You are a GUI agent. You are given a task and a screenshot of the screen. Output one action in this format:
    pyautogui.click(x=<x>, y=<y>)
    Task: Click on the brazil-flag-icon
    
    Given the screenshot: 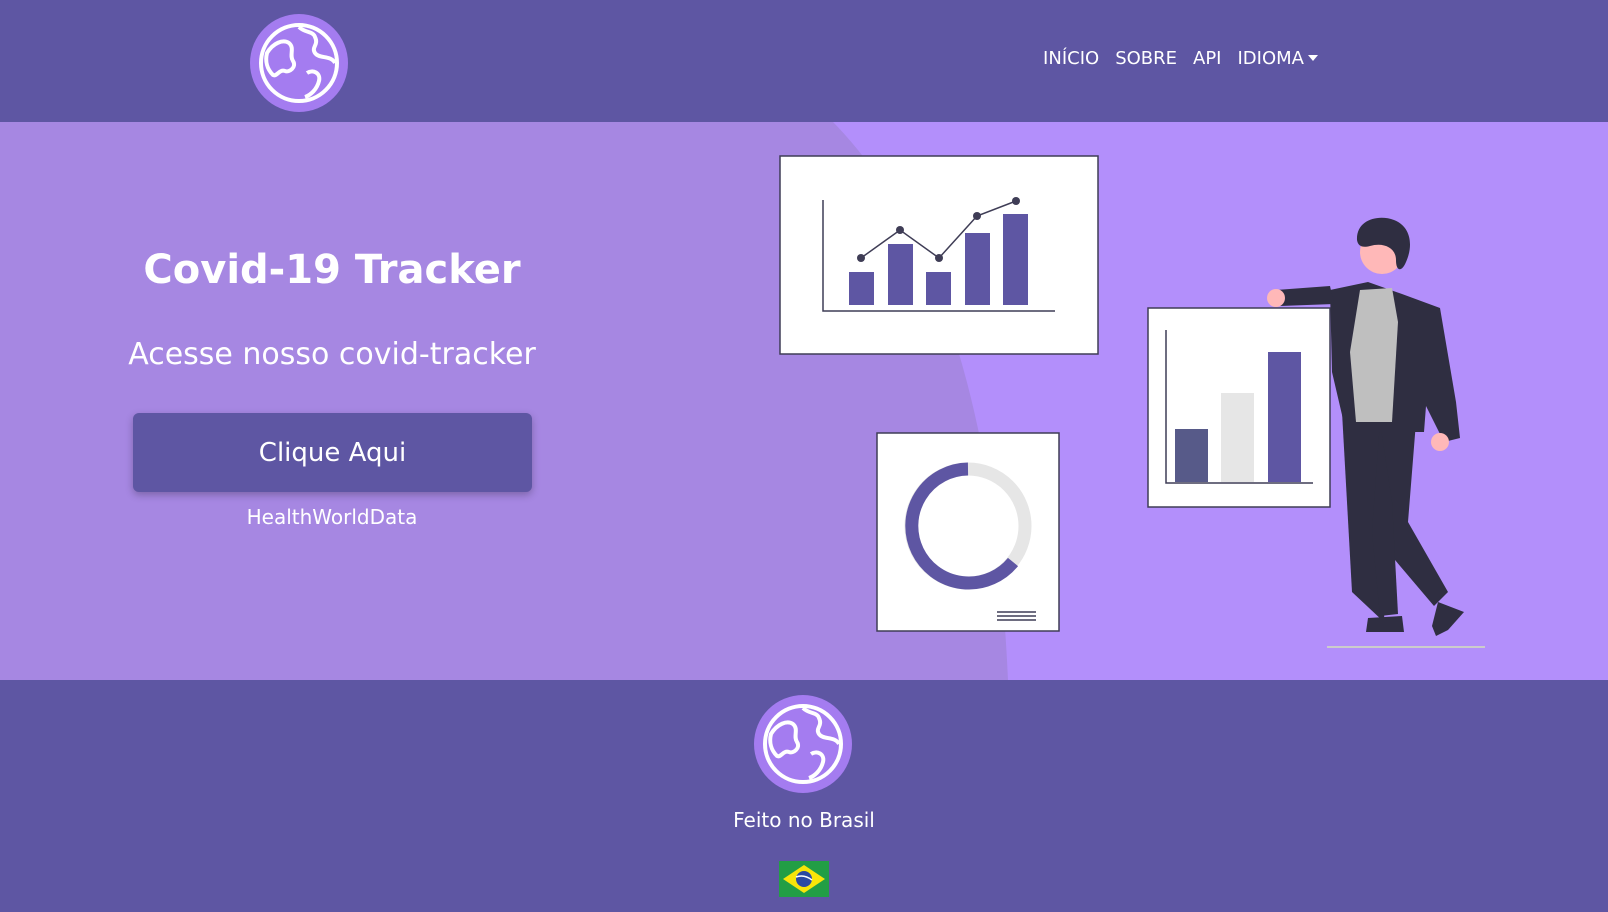 What is the action you would take?
    pyautogui.click(x=804, y=879)
    